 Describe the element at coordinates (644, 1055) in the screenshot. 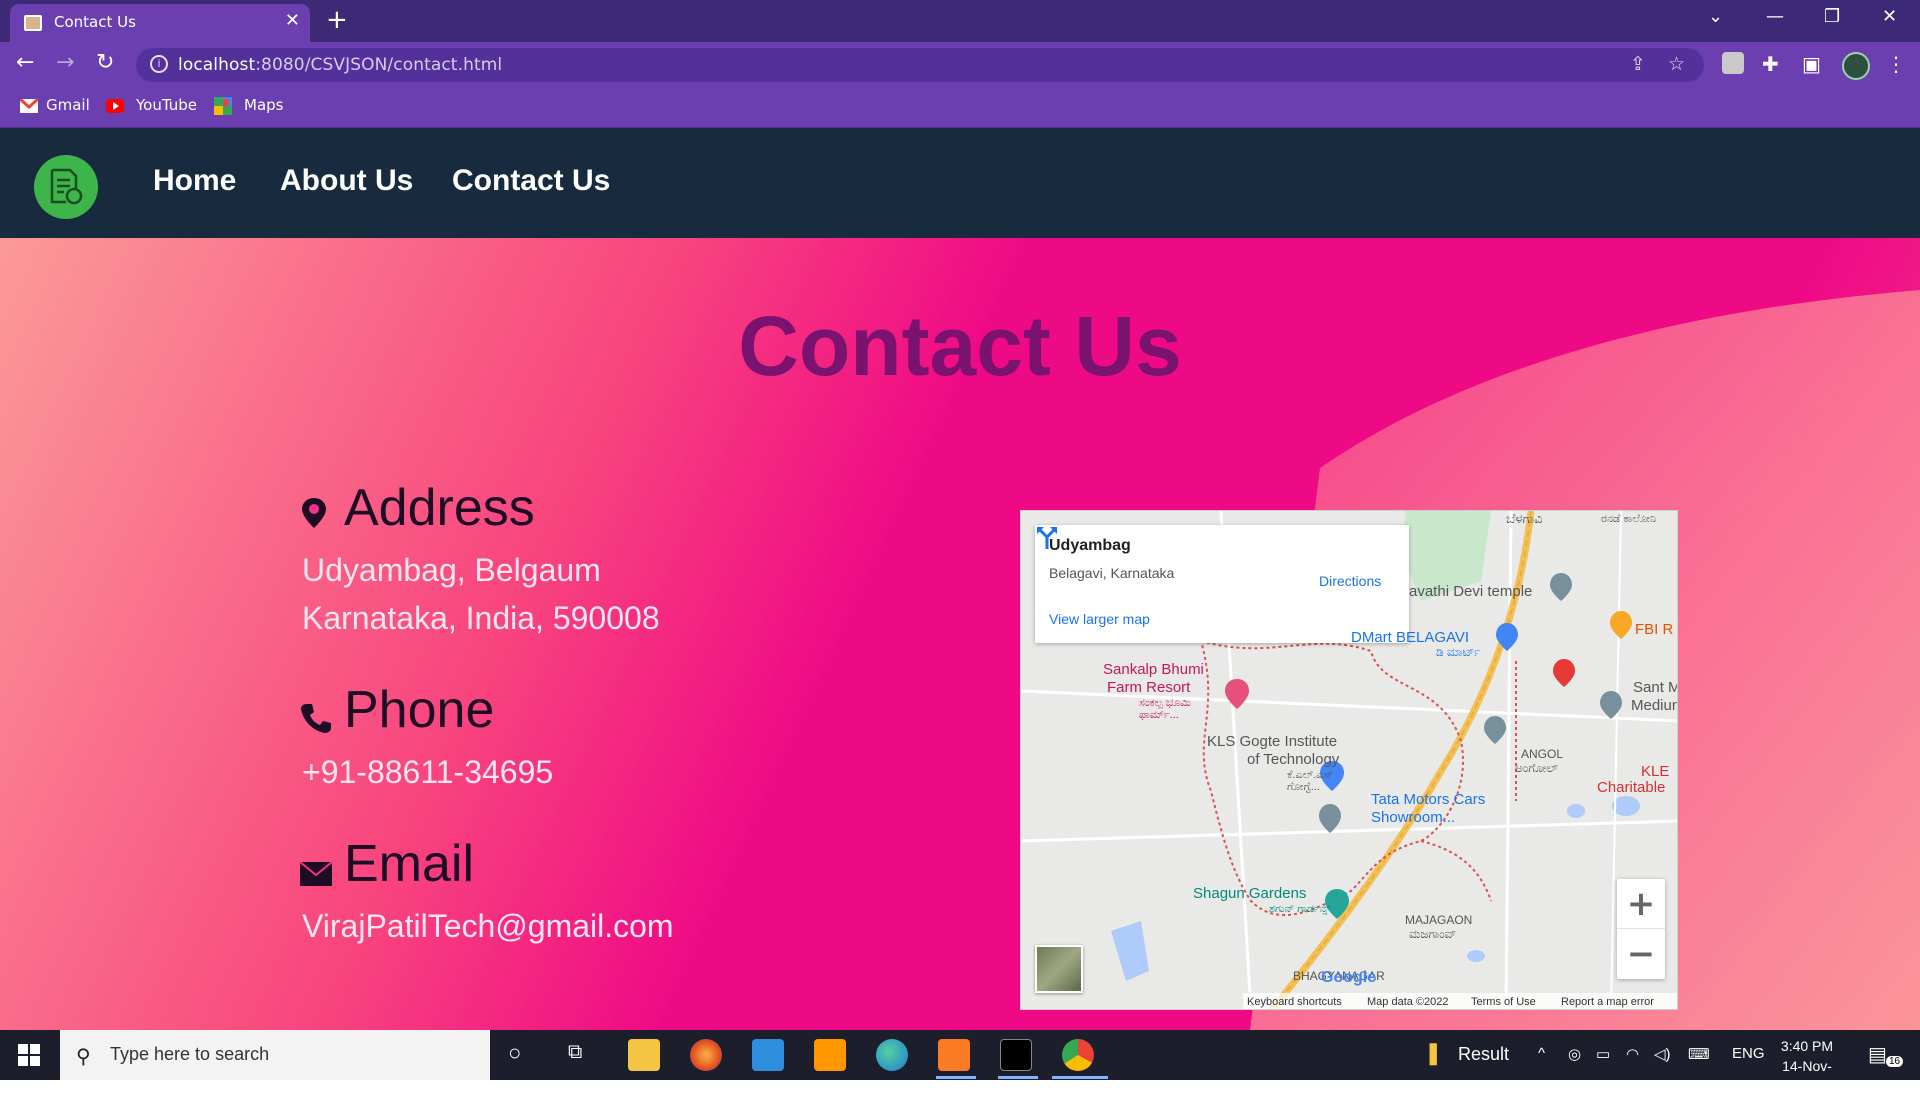

I see `file-explorer-icon` at that location.